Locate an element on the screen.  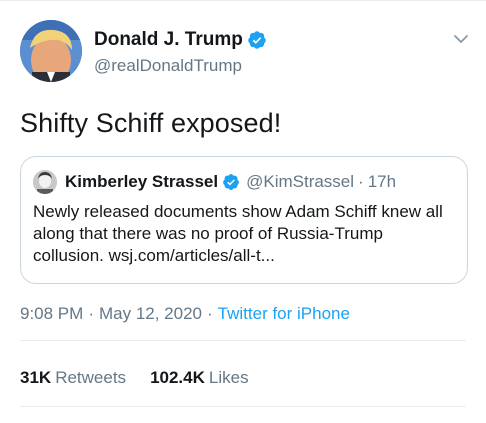
quoted-author-handle: @KimStrassel is located at coordinates (300, 181).